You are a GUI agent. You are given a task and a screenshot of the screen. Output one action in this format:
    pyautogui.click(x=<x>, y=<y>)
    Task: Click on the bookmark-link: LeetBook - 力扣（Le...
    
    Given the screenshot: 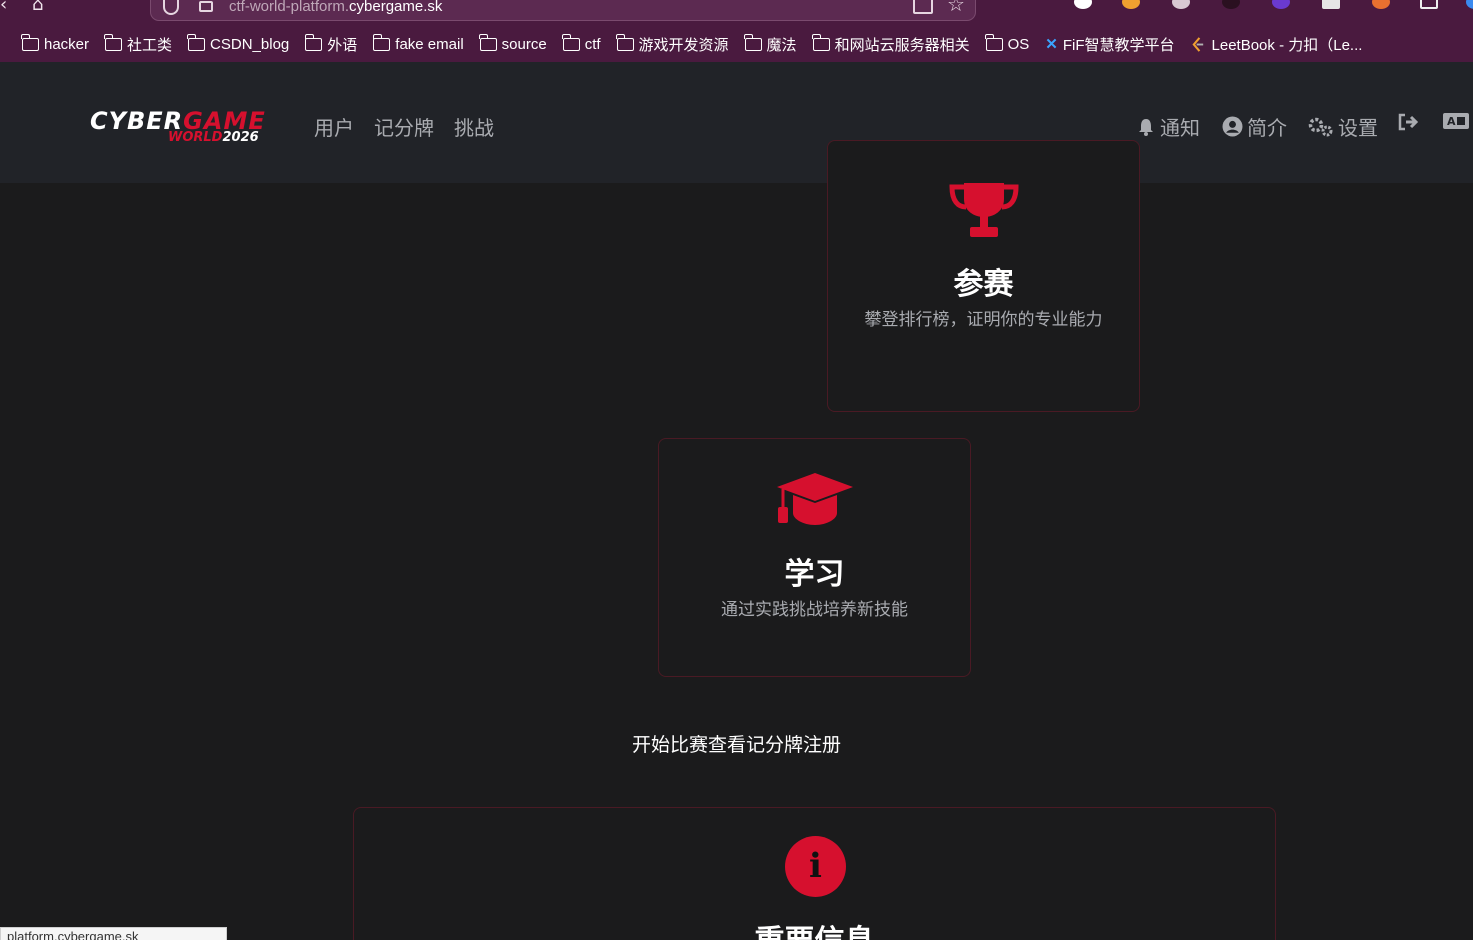 What is the action you would take?
    pyautogui.click(x=1276, y=44)
    